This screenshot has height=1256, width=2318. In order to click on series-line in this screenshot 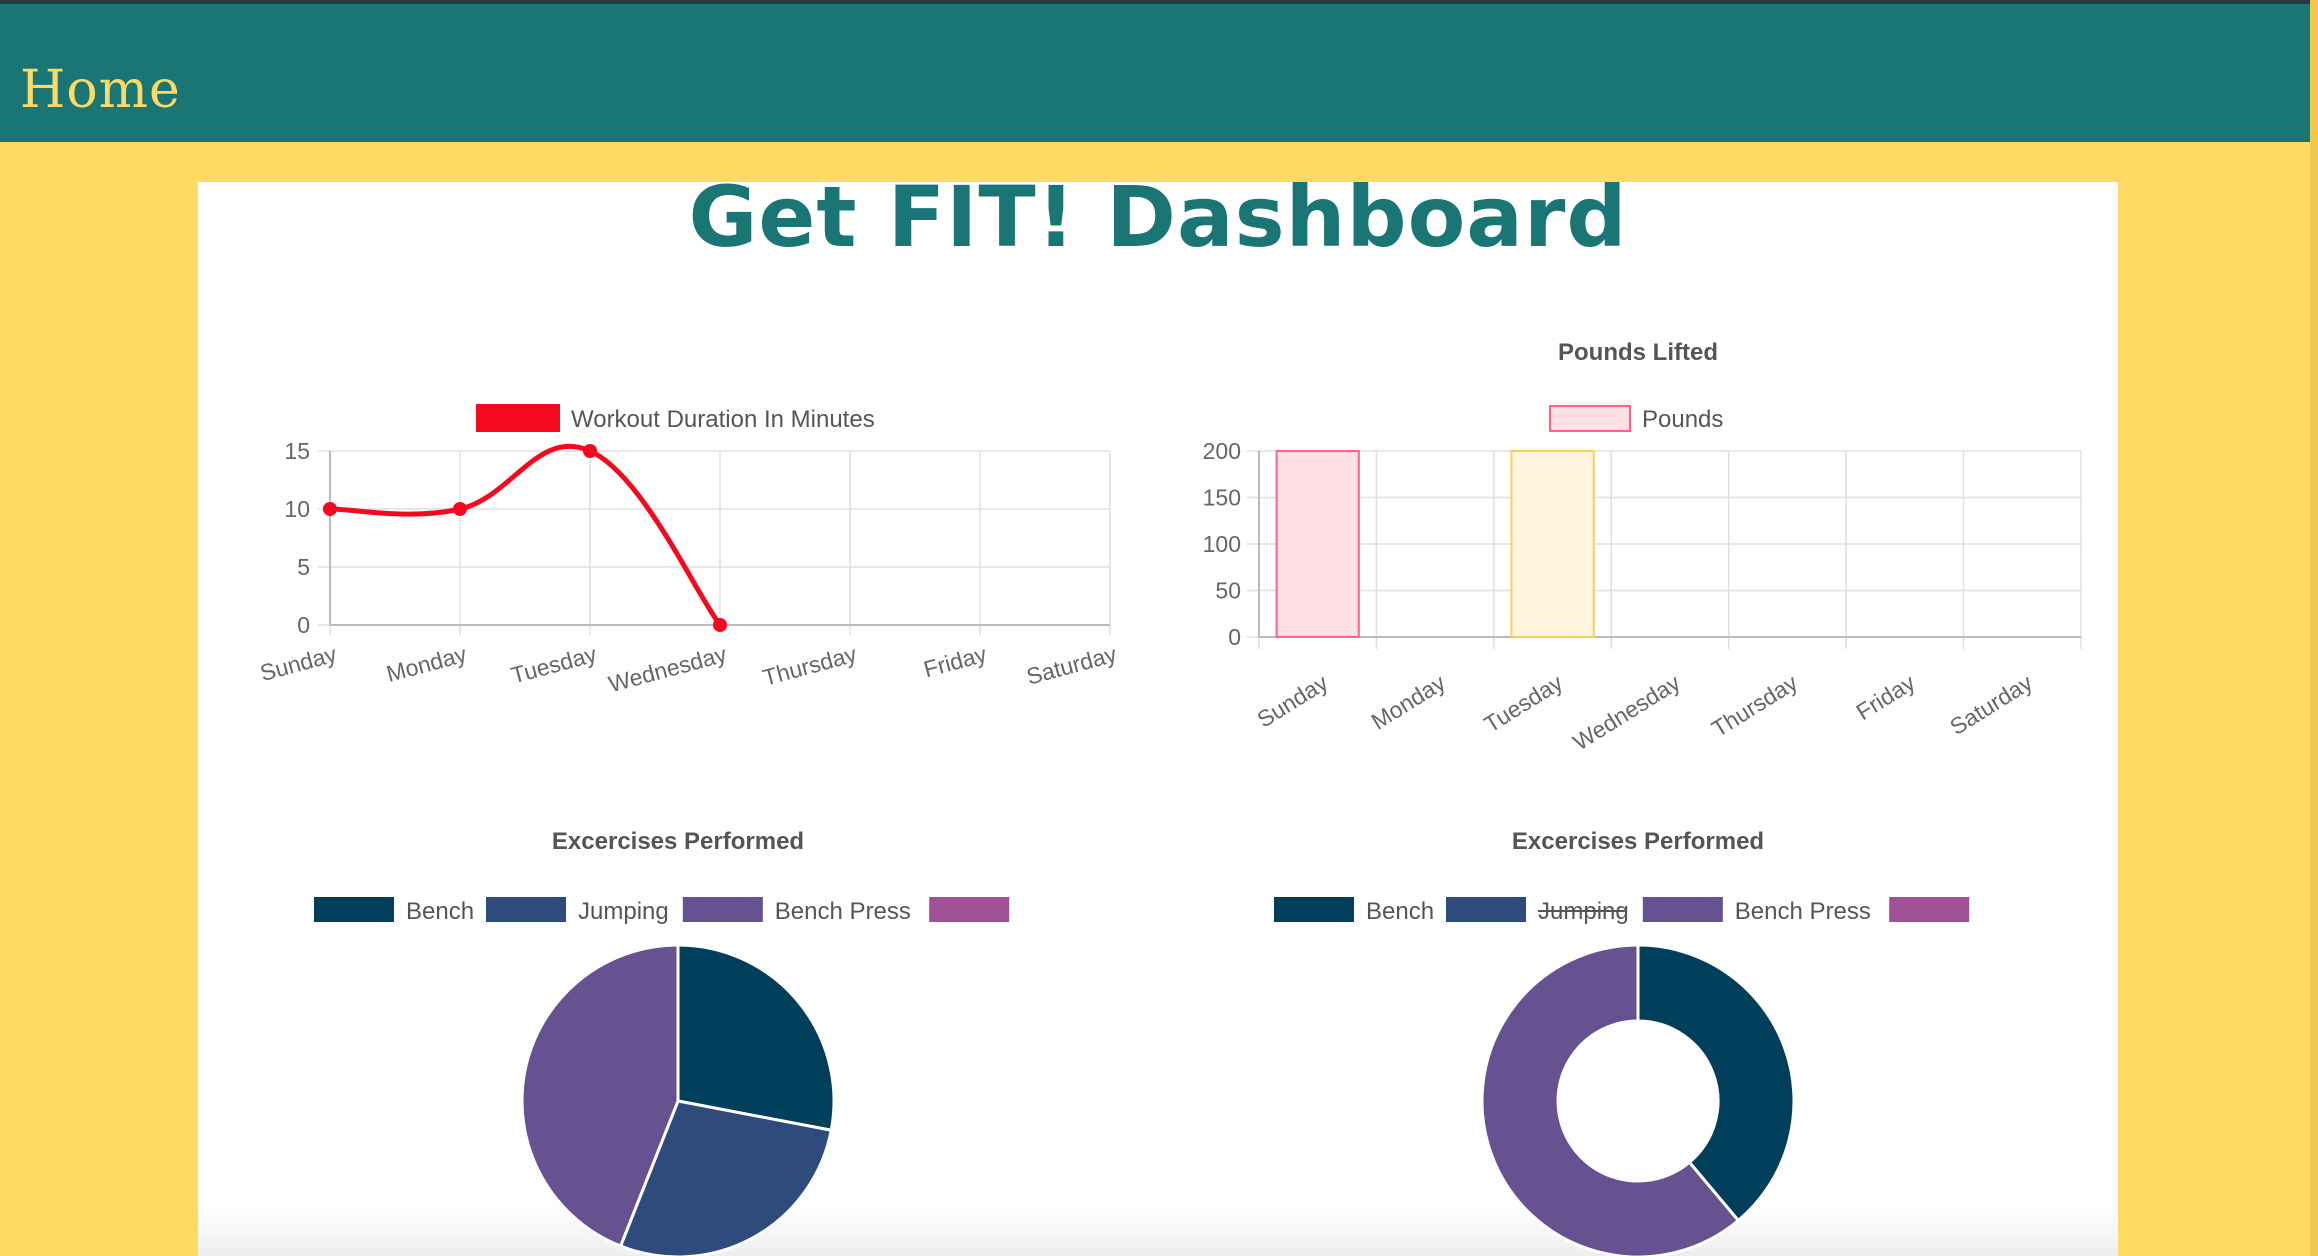, I will do `click(526, 535)`.